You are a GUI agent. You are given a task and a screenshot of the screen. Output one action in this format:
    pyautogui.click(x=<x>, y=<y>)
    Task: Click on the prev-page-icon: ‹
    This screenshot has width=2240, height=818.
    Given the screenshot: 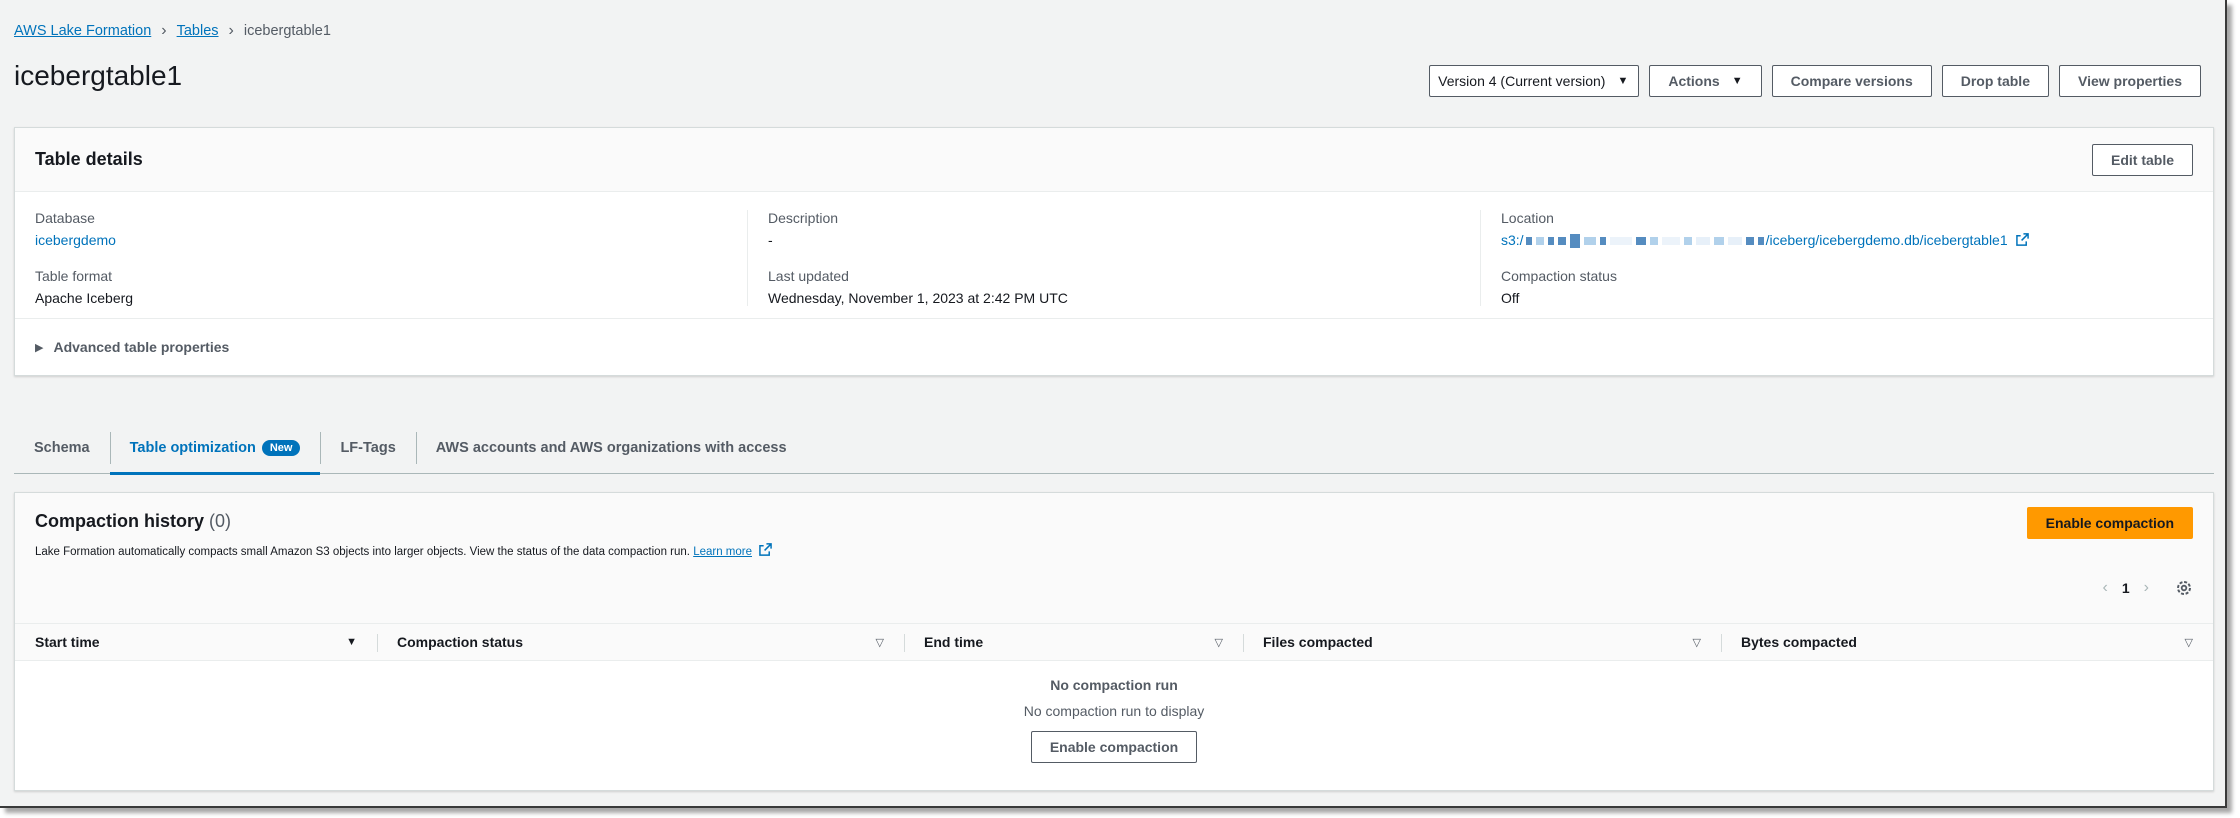 What is the action you would take?
    pyautogui.click(x=2105, y=588)
    